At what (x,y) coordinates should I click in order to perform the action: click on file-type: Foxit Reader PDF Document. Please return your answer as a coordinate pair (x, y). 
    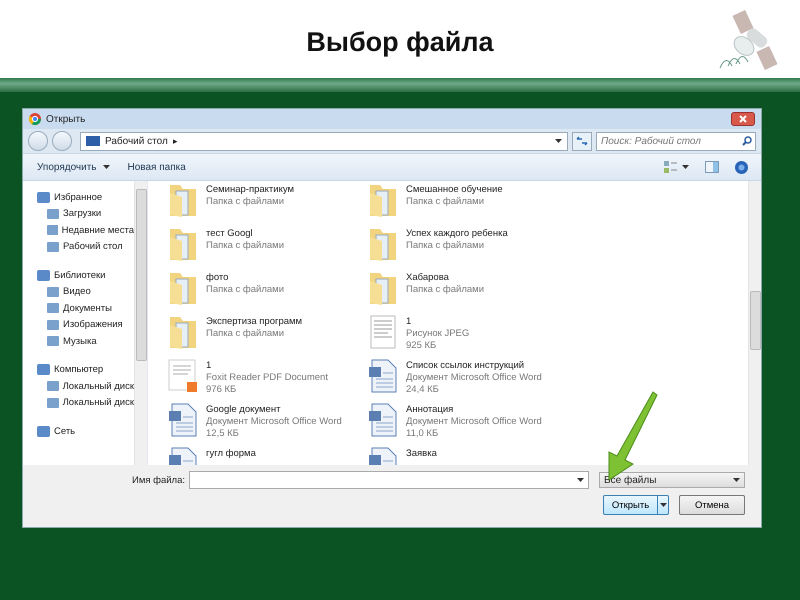
    Looking at the image, I should click on (267, 378).